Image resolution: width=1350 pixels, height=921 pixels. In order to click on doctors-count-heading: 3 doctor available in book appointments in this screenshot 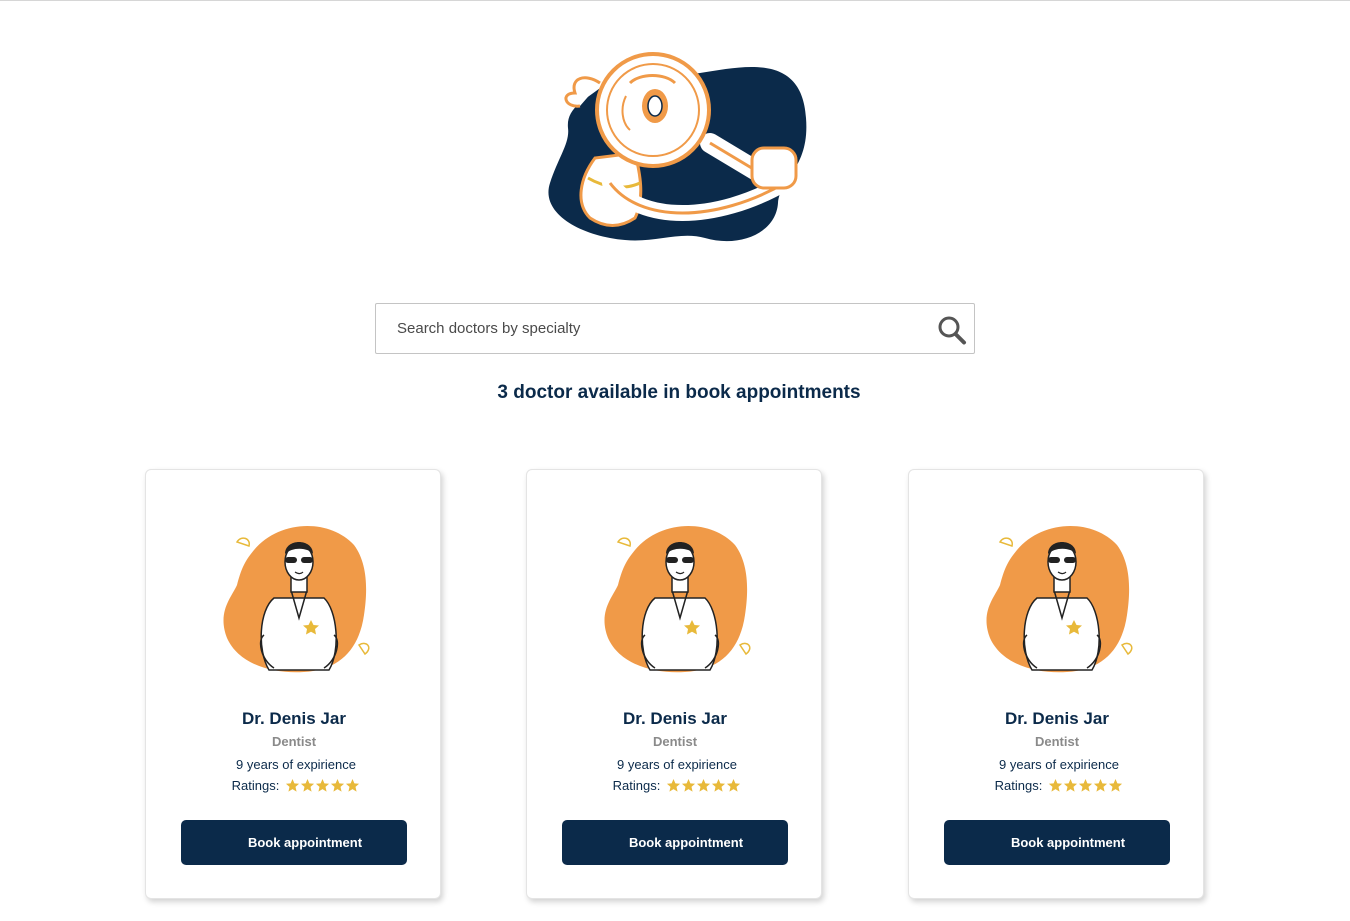, I will do `click(679, 392)`.